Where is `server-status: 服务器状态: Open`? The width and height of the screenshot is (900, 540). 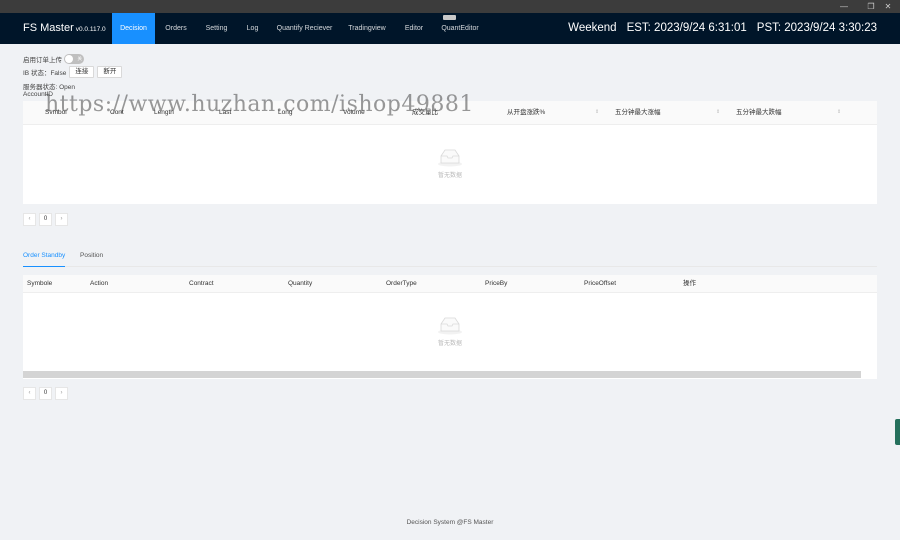 server-status: 服务器状态: Open is located at coordinates (49, 87).